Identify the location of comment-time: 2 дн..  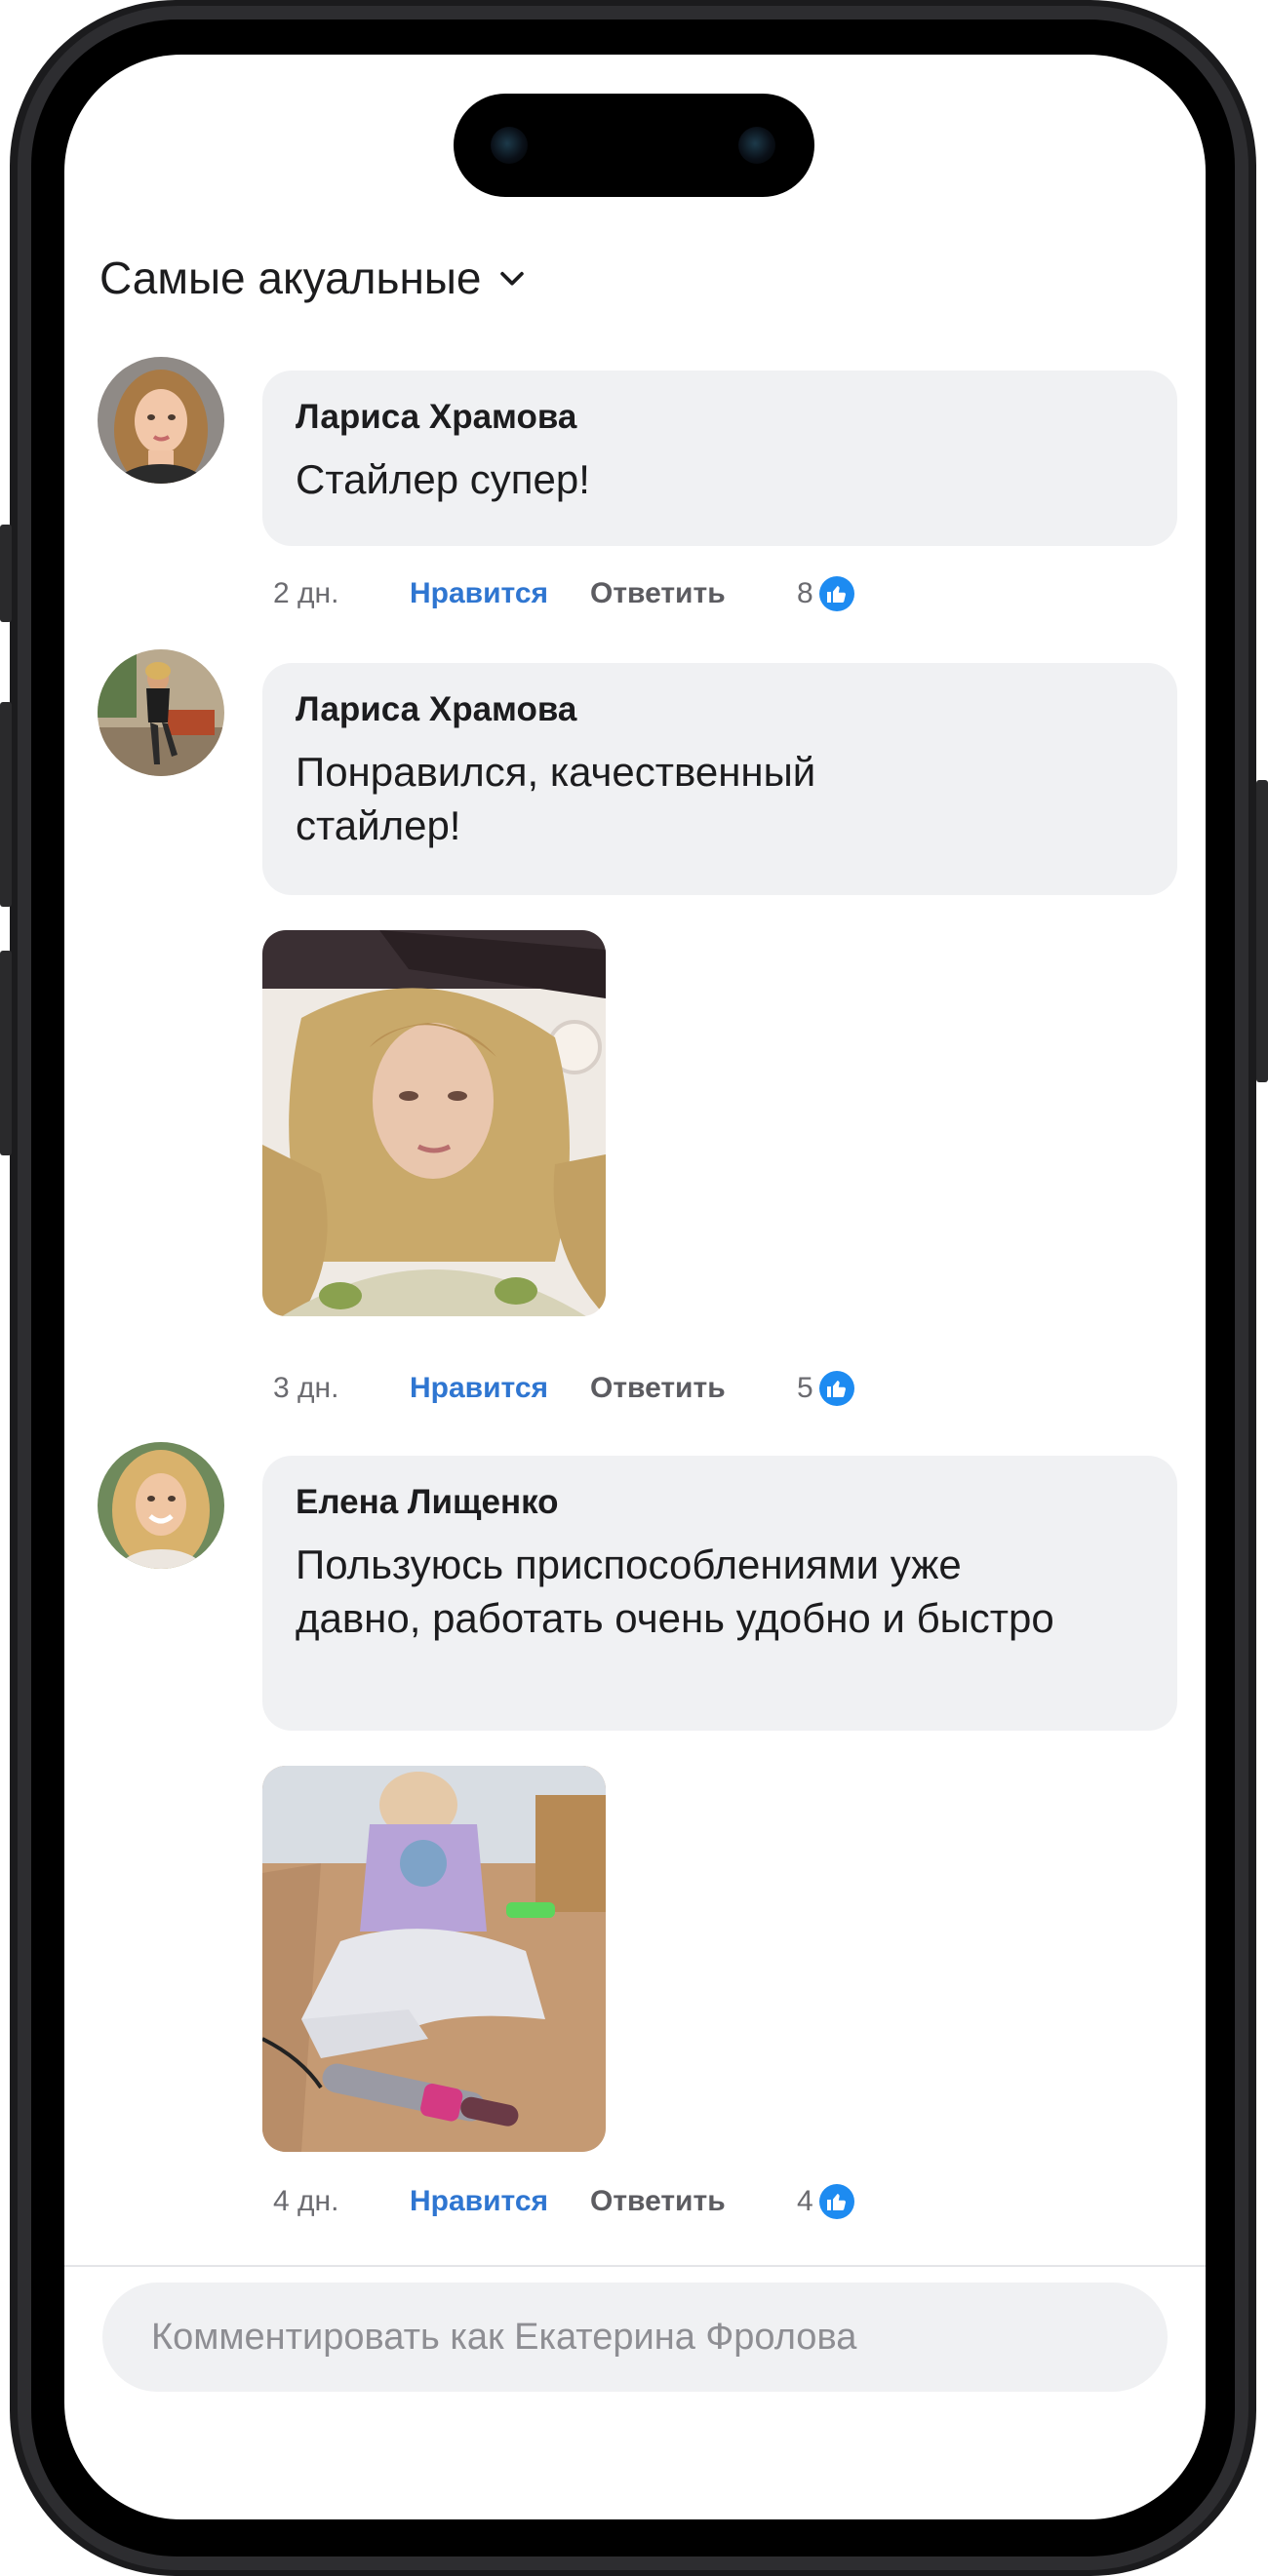
(306, 593).